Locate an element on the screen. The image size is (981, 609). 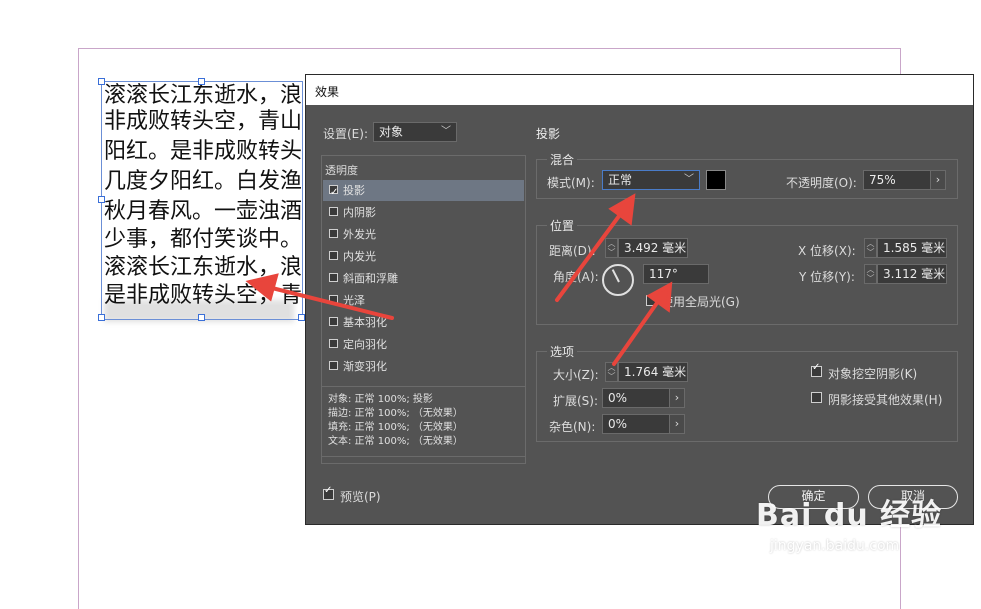
baidu-watermark-url: jingyan.baidu.com is located at coordinates (835, 546).